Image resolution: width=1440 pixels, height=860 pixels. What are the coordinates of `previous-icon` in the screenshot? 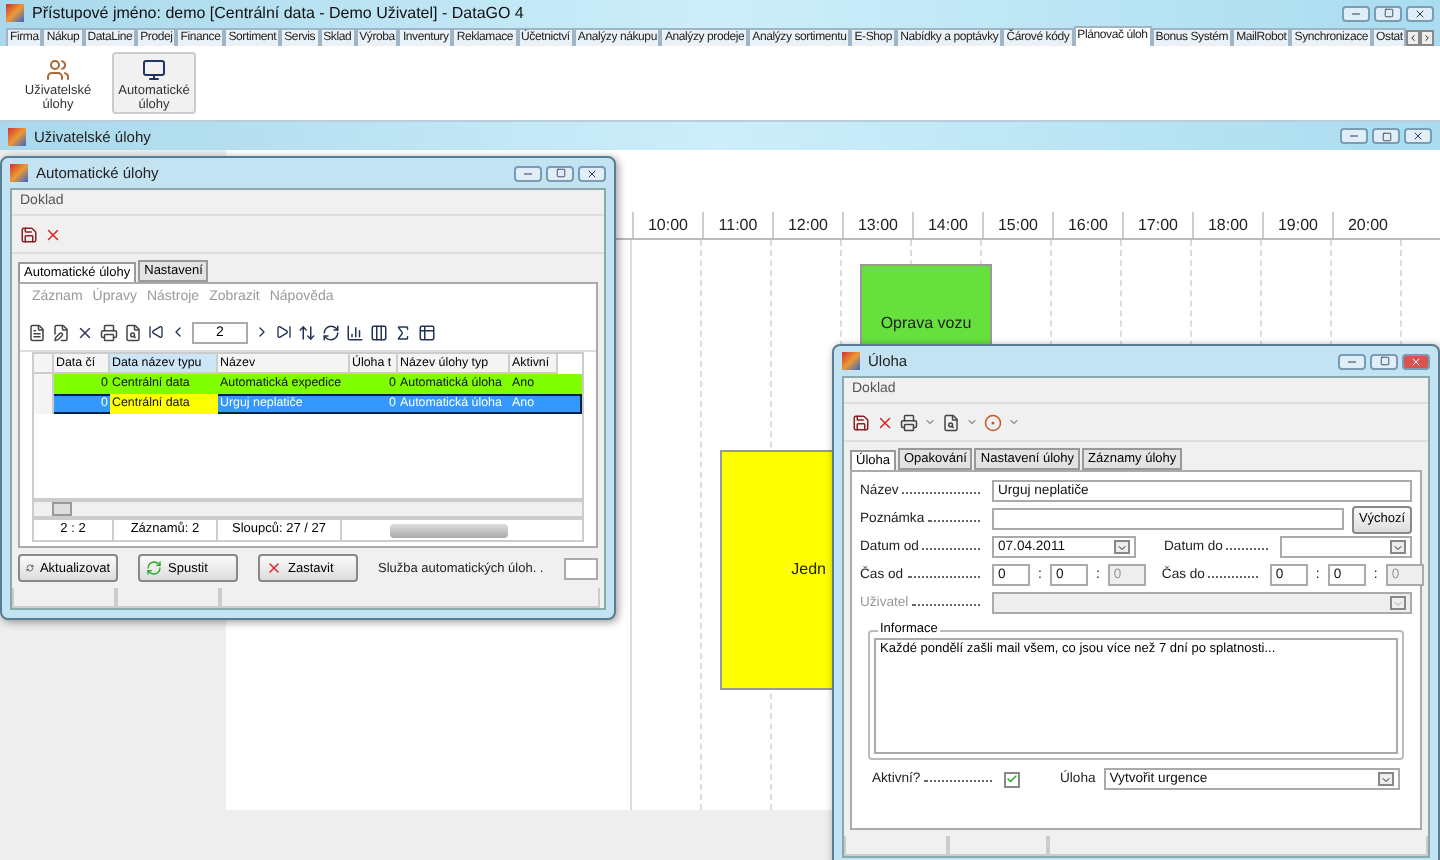 It's located at (178, 332).